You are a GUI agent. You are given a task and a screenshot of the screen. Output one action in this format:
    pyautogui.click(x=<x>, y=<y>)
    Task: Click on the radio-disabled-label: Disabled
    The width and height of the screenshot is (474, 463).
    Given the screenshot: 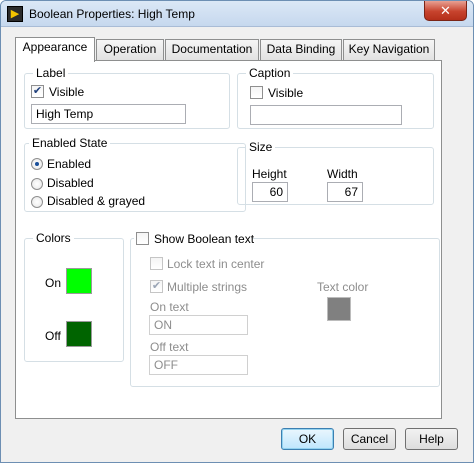 What is the action you would take?
    pyautogui.click(x=70, y=183)
    